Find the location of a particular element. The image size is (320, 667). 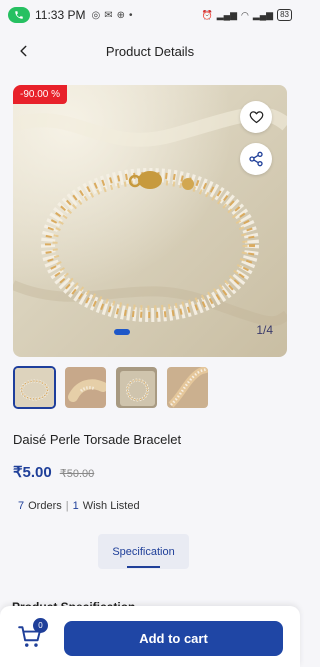

wifi-icon: ◠ is located at coordinates (245, 14).